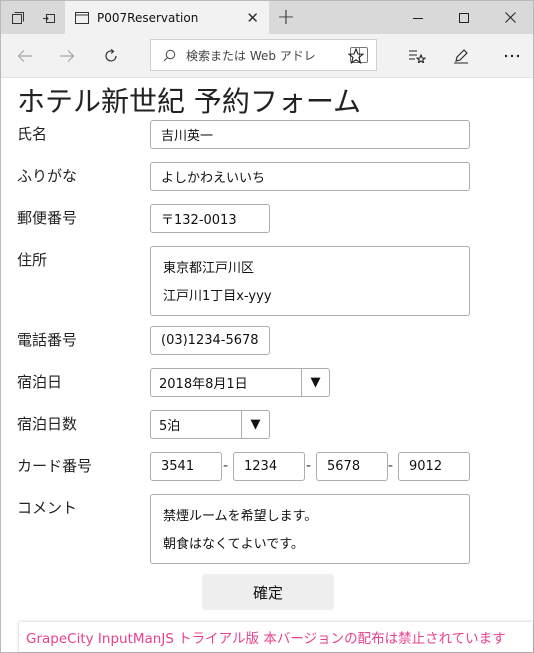 Image resolution: width=534 pixels, height=653 pixels. What do you see at coordinates (310, 176) in the screenshot?
I see `furigana-field: よしかわえいいち` at bounding box center [310, 176].